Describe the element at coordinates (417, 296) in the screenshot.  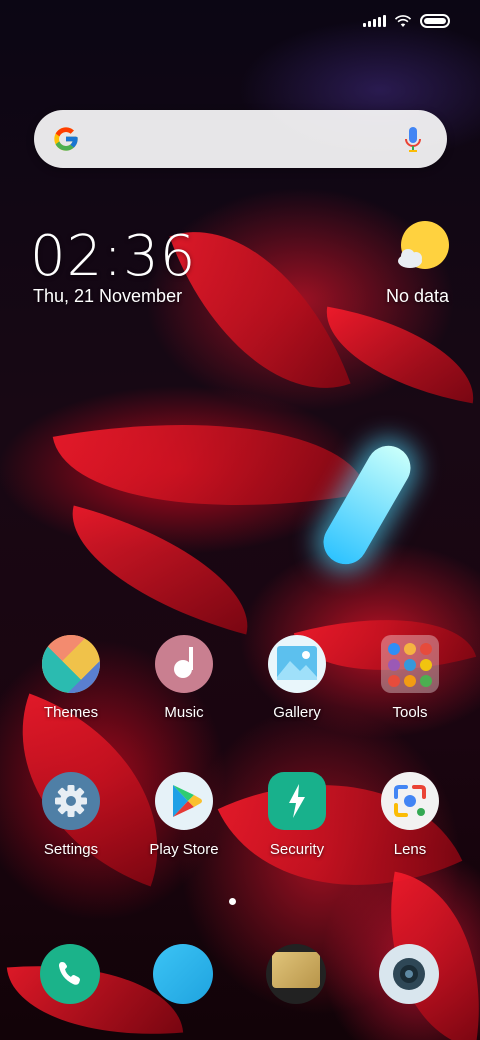
I see `weather-status: No data` at that location.